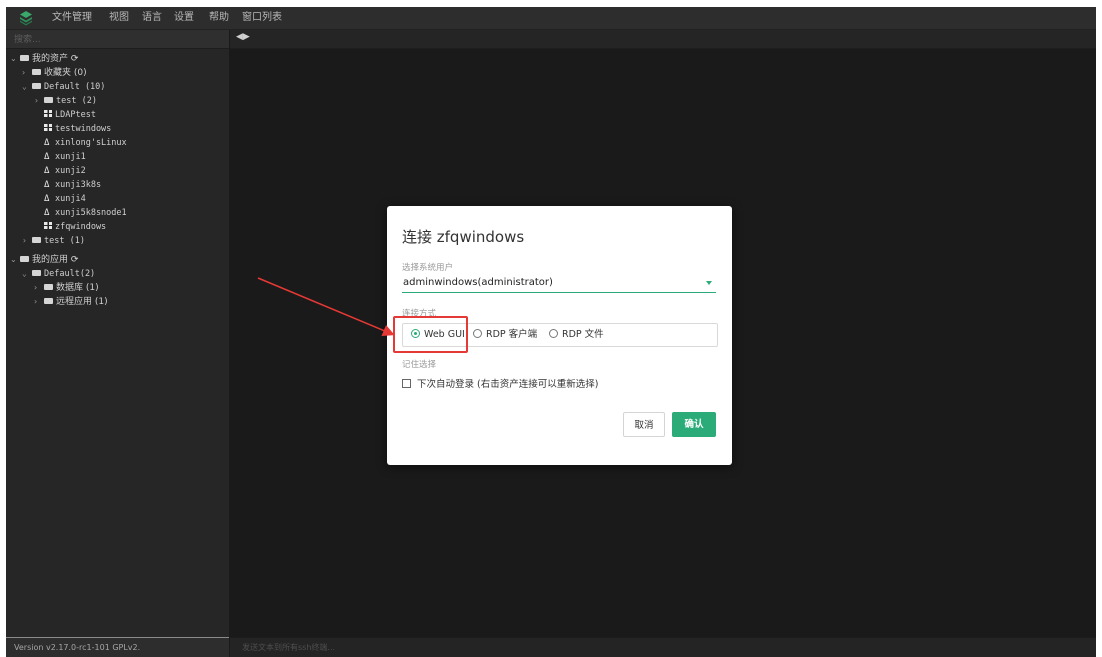 The height and width of the screenshot is (657, 1102). I want to click on search-input, so click(116, 39).